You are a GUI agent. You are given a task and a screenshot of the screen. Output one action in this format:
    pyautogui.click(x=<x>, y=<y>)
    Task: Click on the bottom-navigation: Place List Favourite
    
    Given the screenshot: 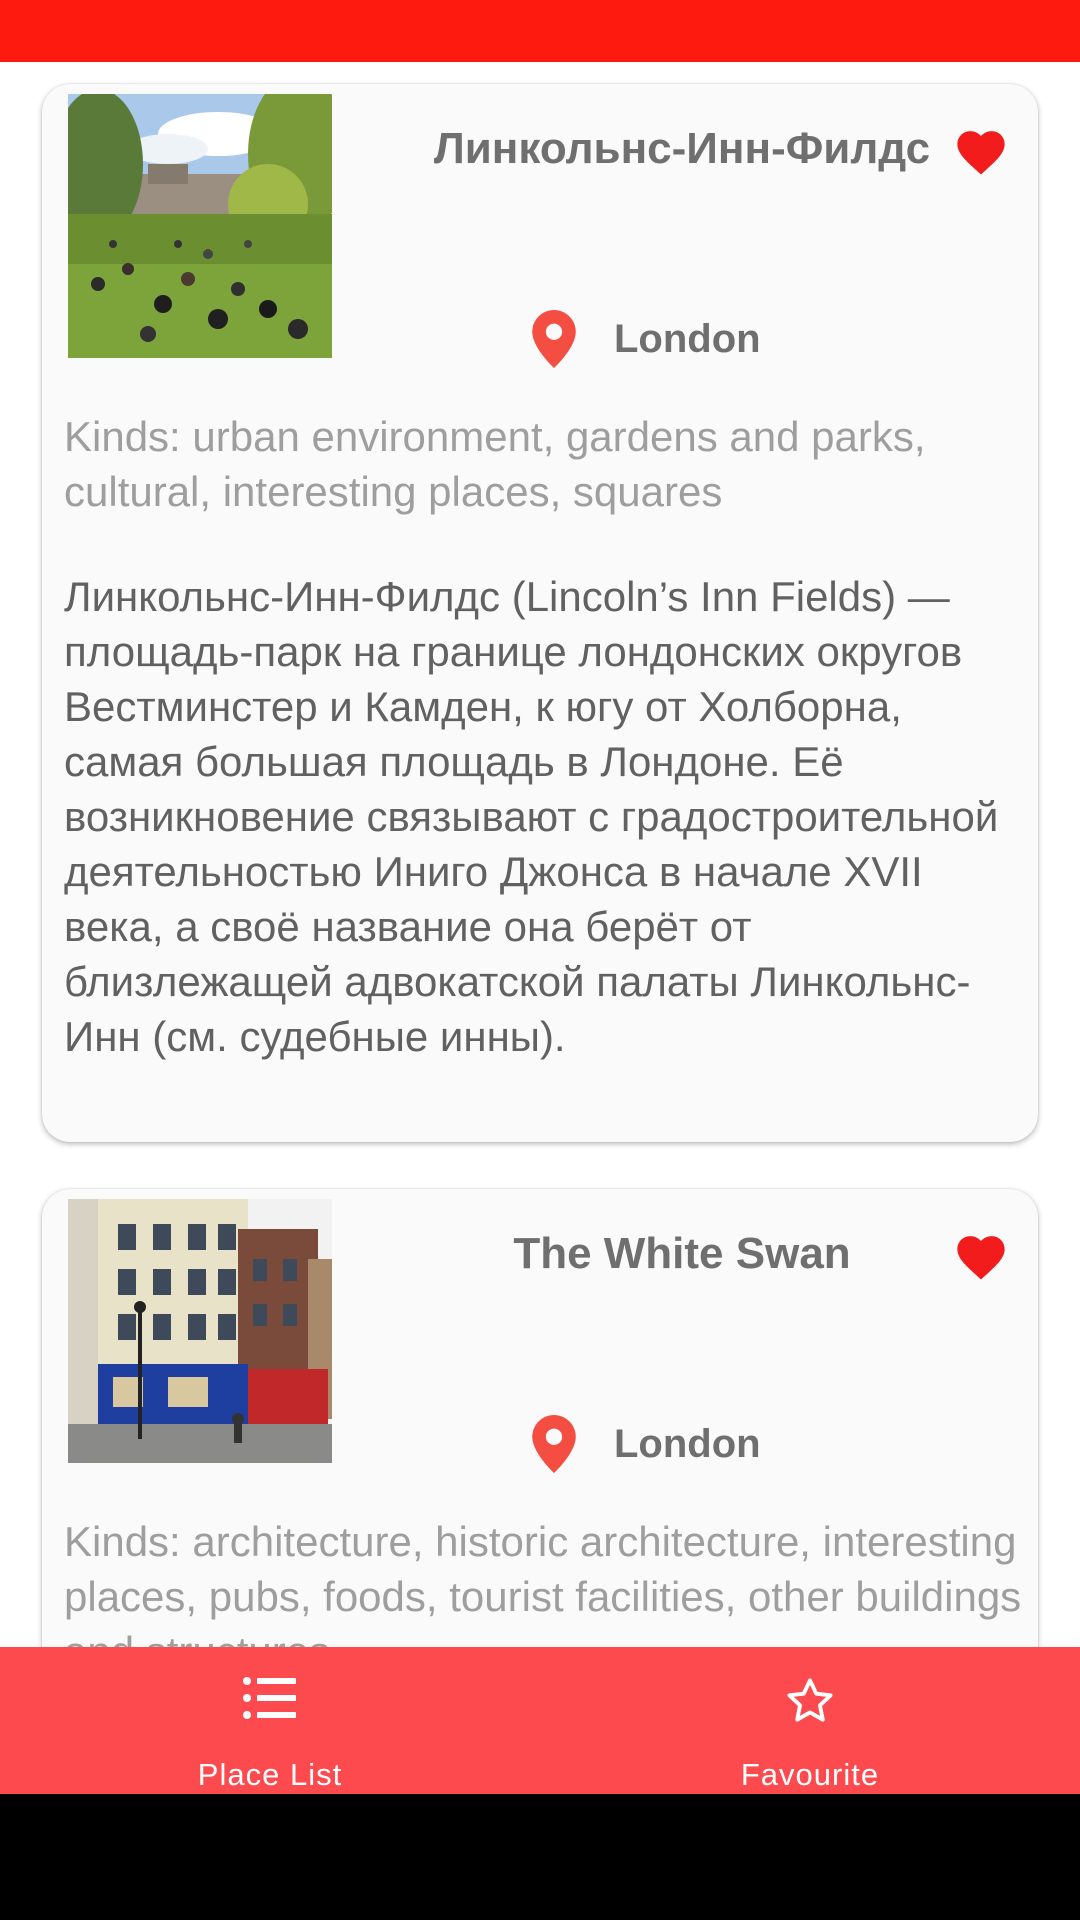 What is the action you would take?
    pyautogui.click(x=540, y=1720)
    